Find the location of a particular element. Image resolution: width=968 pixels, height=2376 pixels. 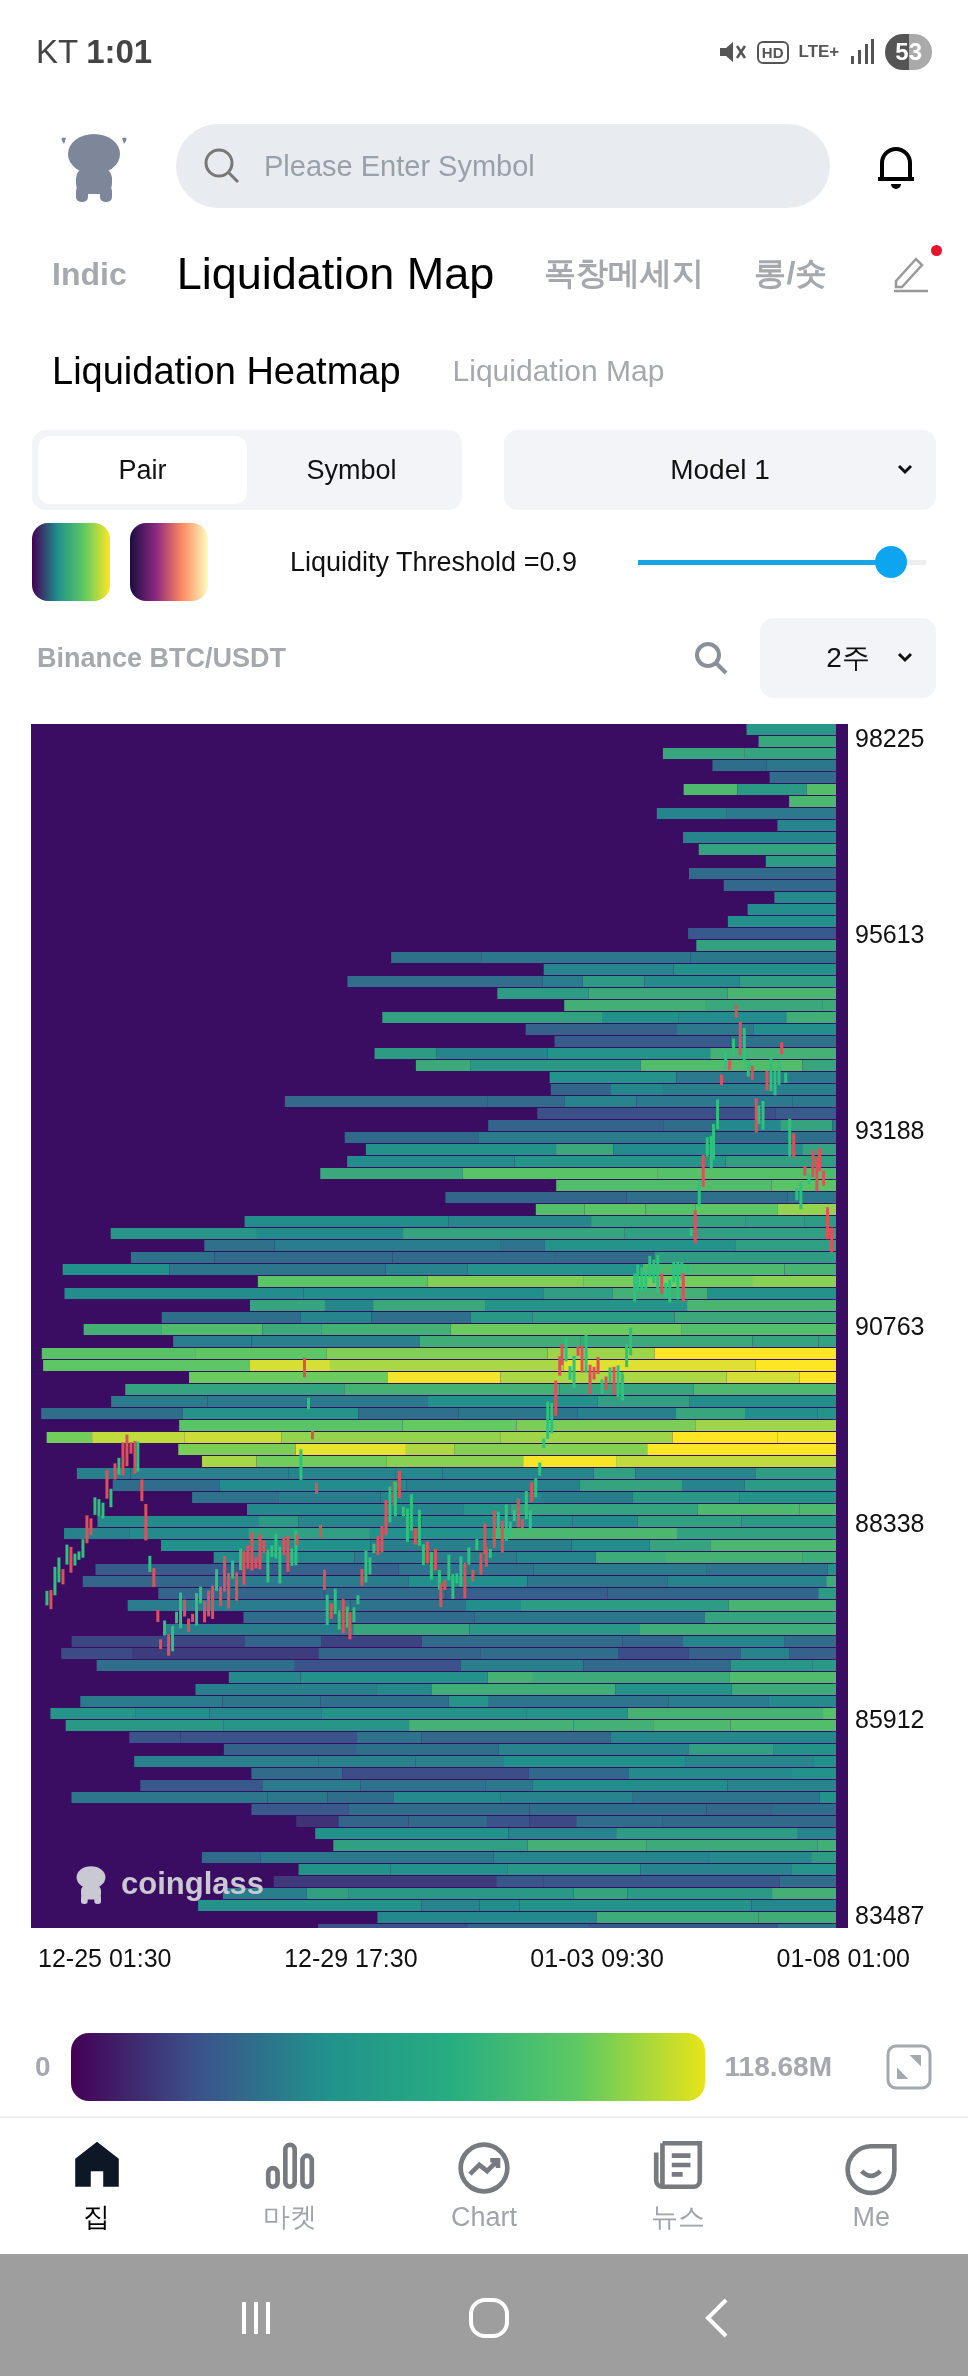

fullscreen-icon is located at coordinates (909, 2067).